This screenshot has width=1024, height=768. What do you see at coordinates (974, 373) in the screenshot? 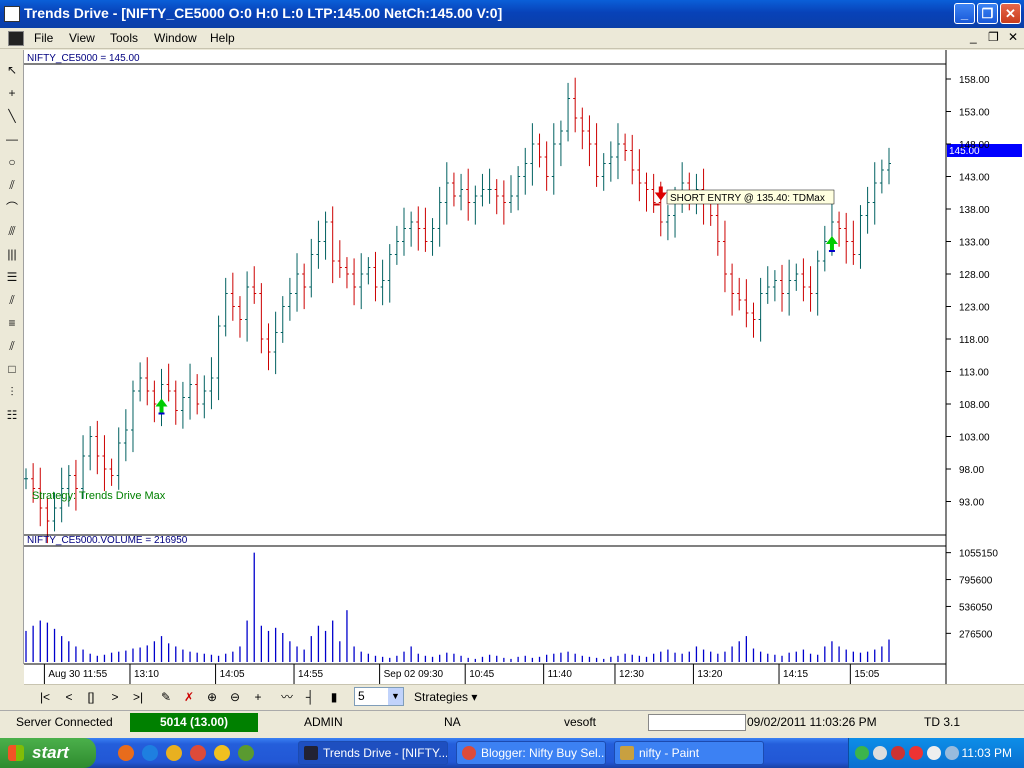
I see `price-tick-label: 113.00` at bounding box center [974, 373].